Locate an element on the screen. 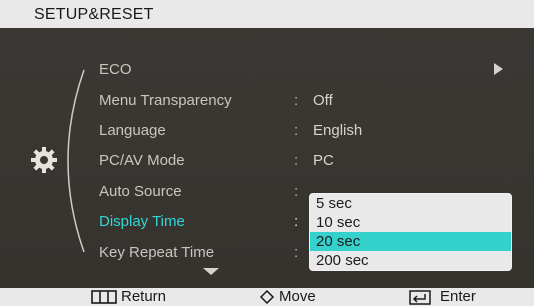 This screenshot has width=534, height=306. language-value: English is located at coordinates (338, 130).